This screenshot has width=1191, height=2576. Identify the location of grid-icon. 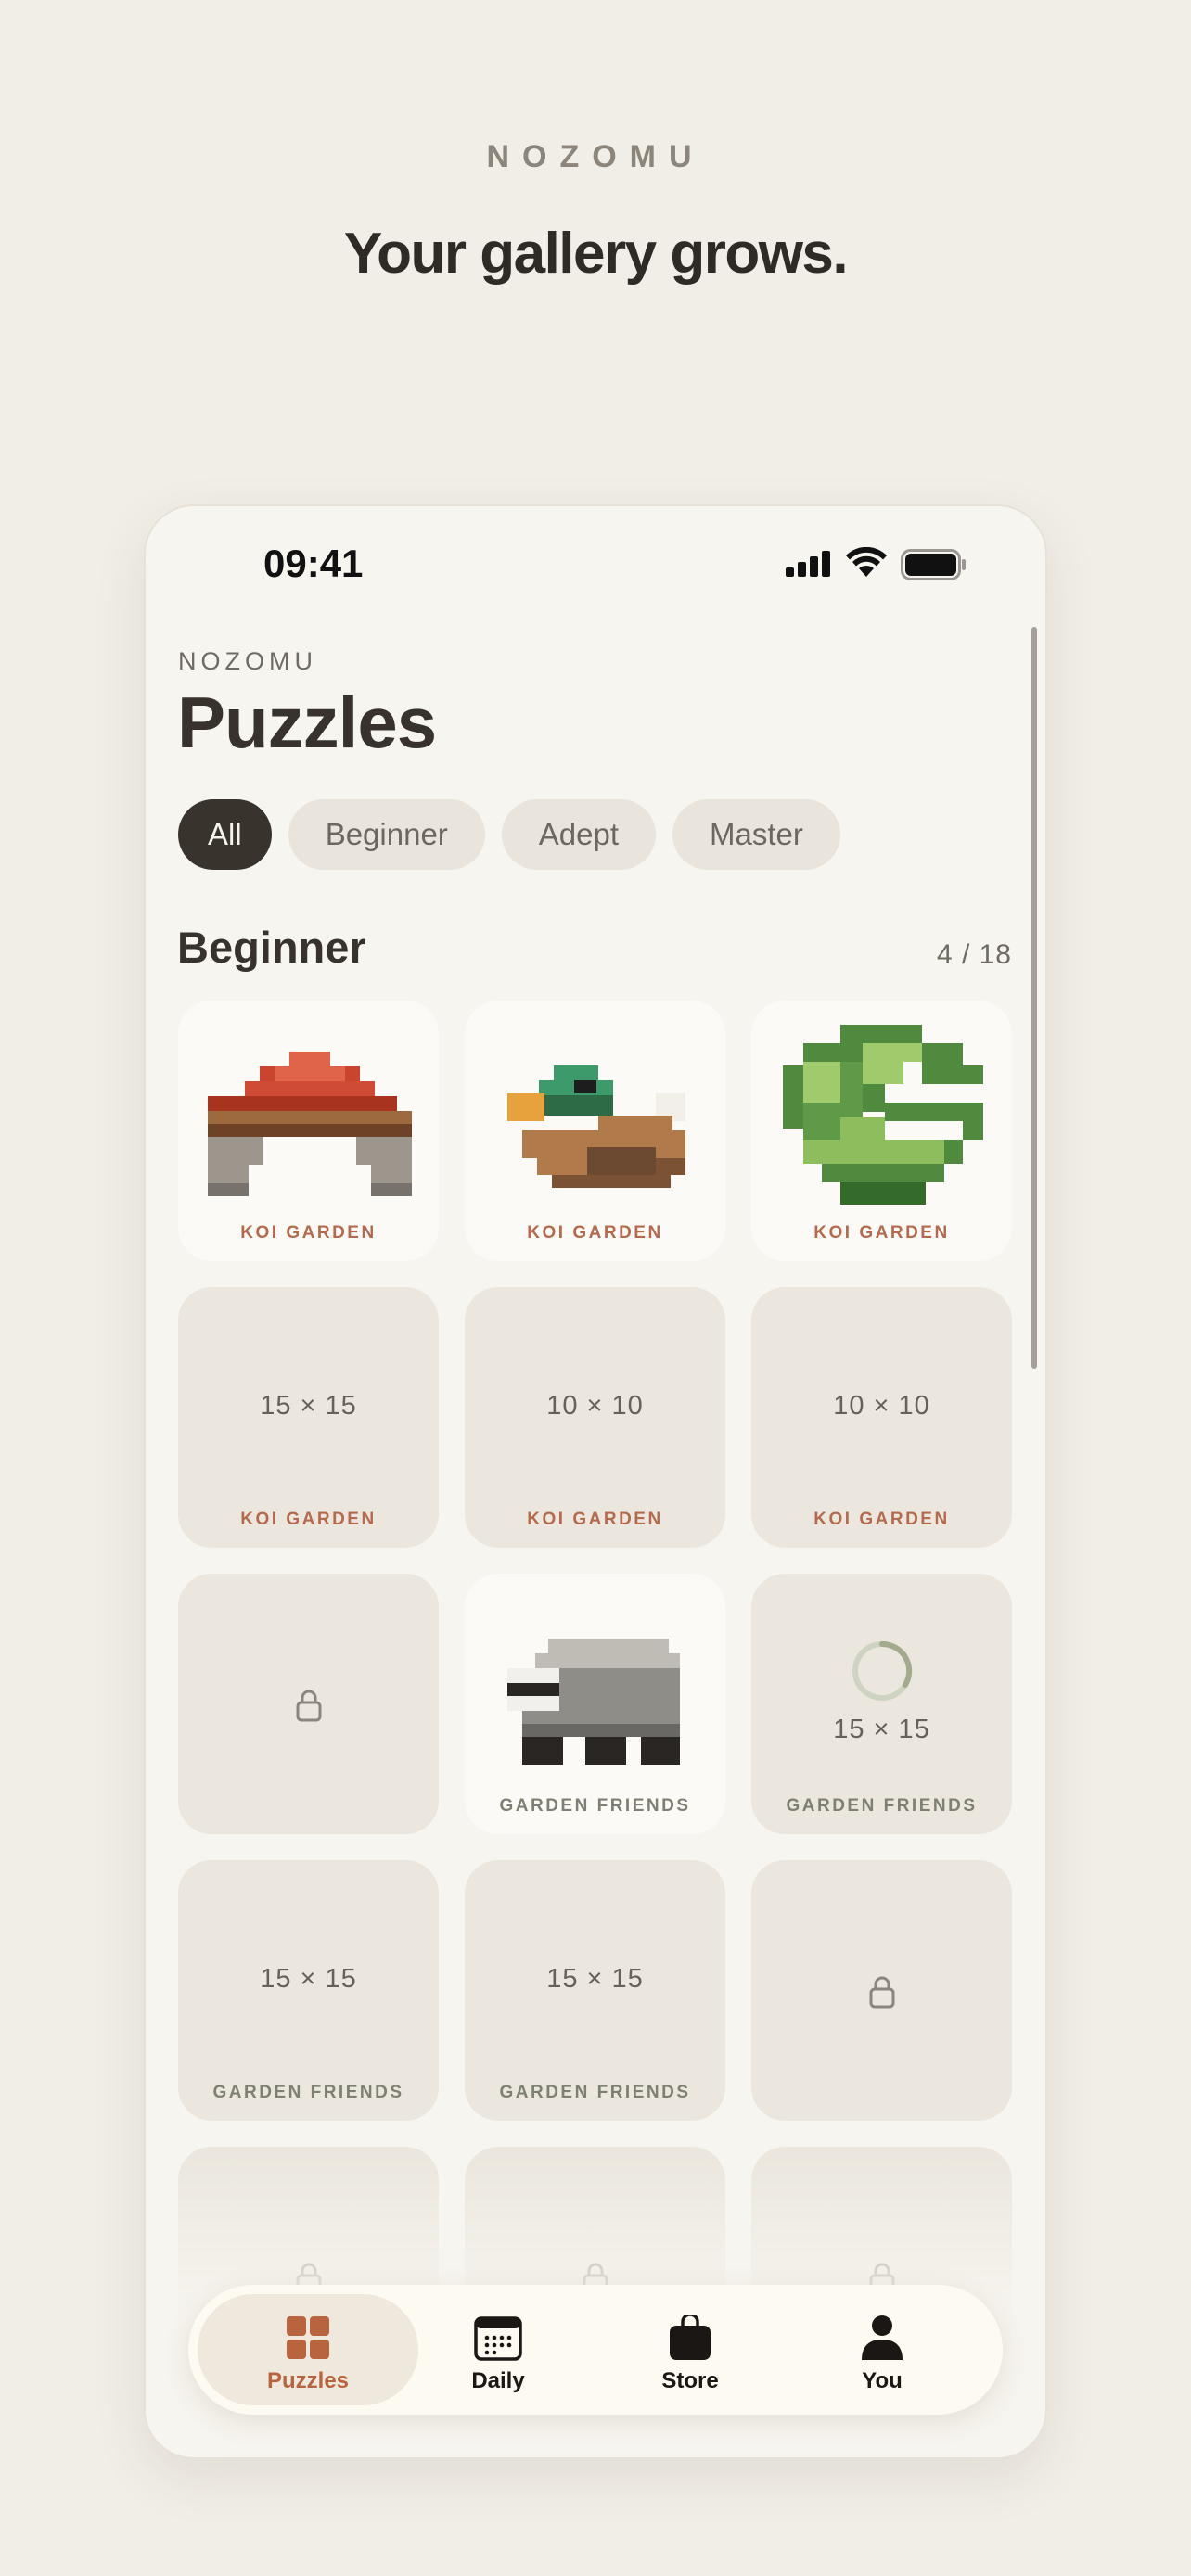
(308, 2338).